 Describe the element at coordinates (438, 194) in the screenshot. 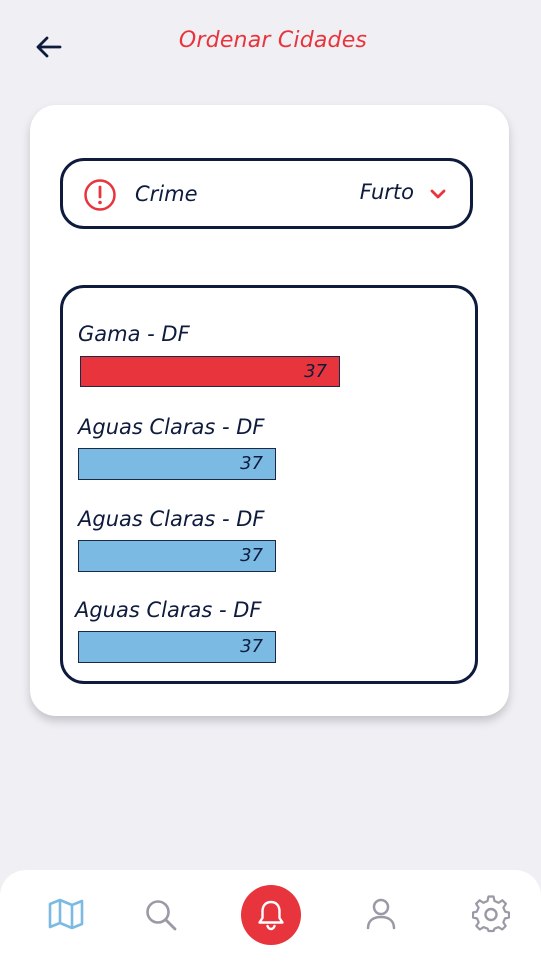

I see `chevron-down-icon` at that location.